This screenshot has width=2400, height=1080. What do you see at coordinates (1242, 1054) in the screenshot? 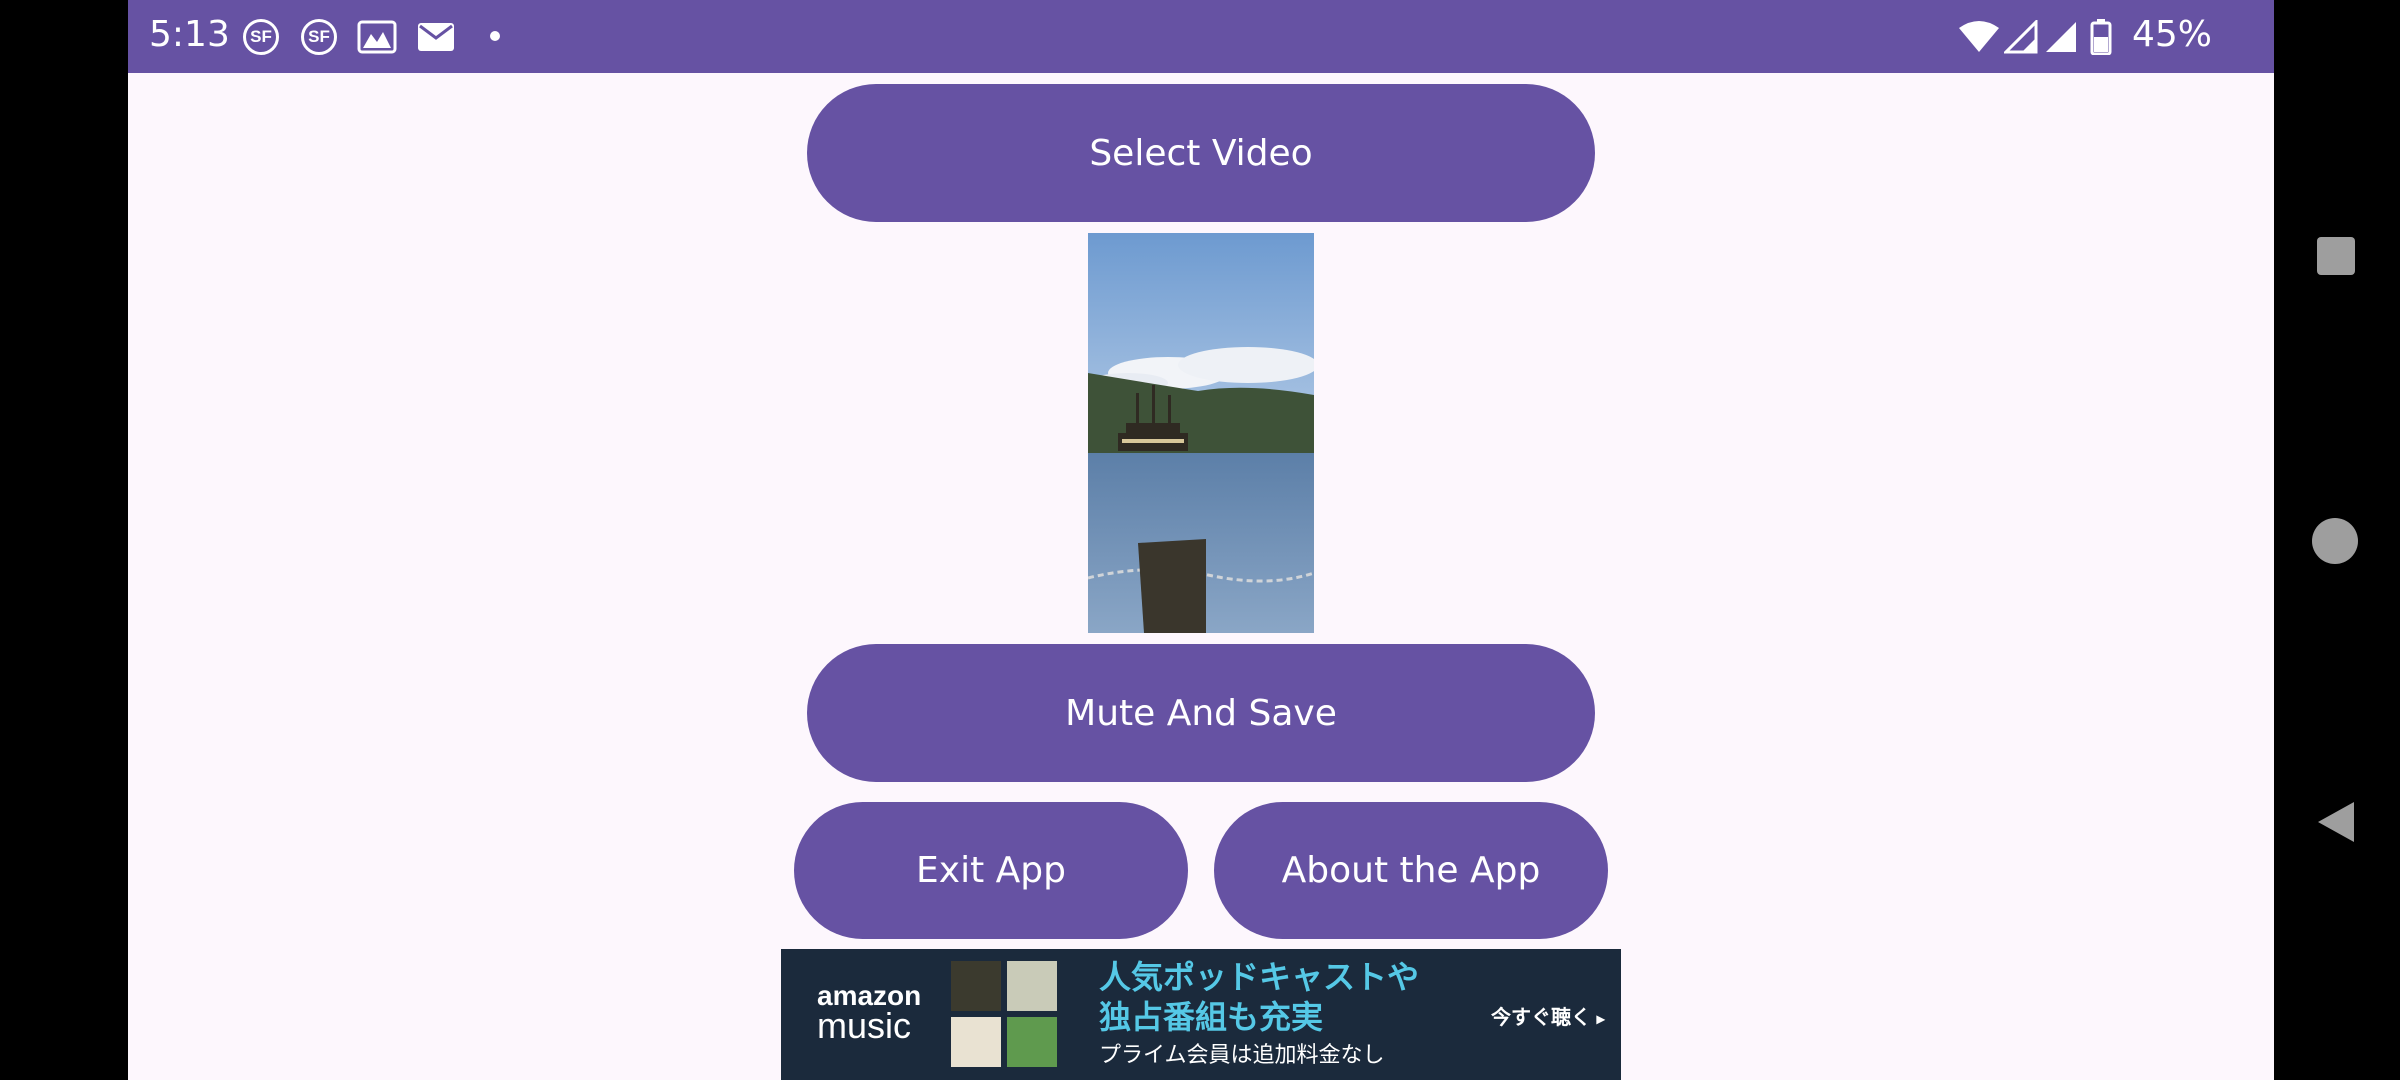
I see `ad-subtext: プライム会員は追加料金なし` at bounding box center [1242, 1054].